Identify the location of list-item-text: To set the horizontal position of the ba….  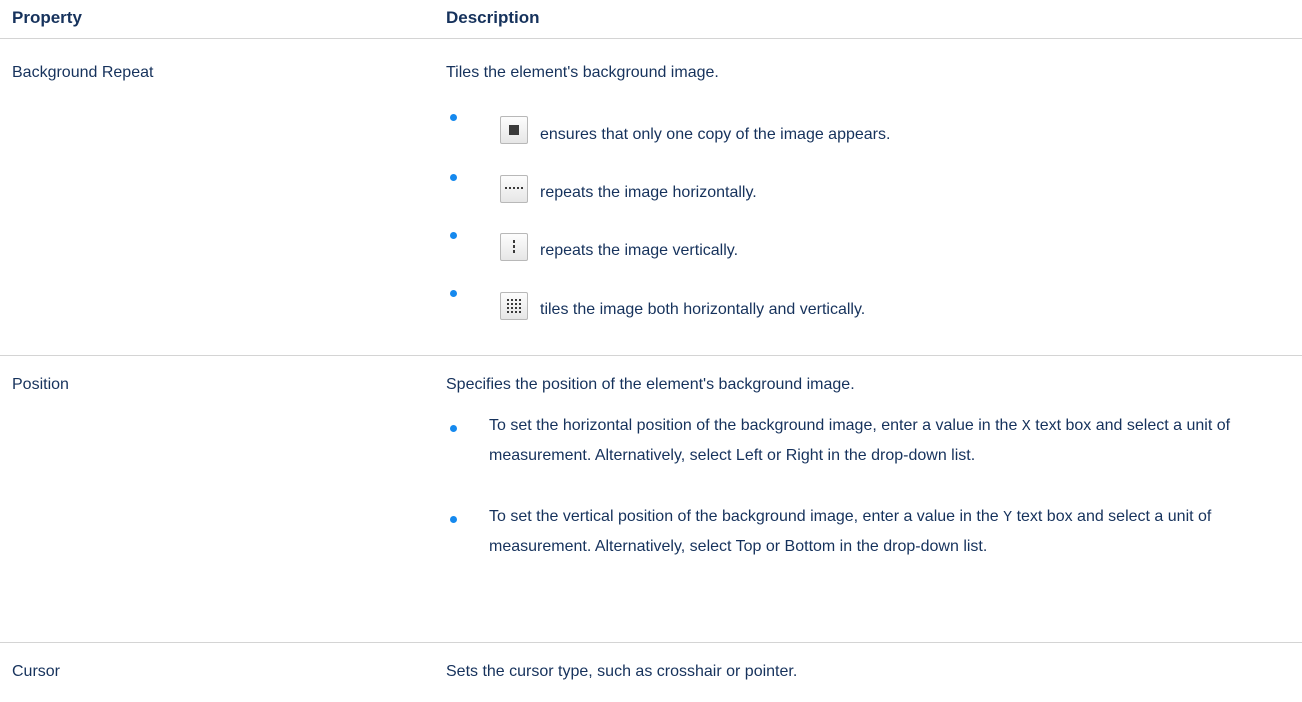
(889, 440).